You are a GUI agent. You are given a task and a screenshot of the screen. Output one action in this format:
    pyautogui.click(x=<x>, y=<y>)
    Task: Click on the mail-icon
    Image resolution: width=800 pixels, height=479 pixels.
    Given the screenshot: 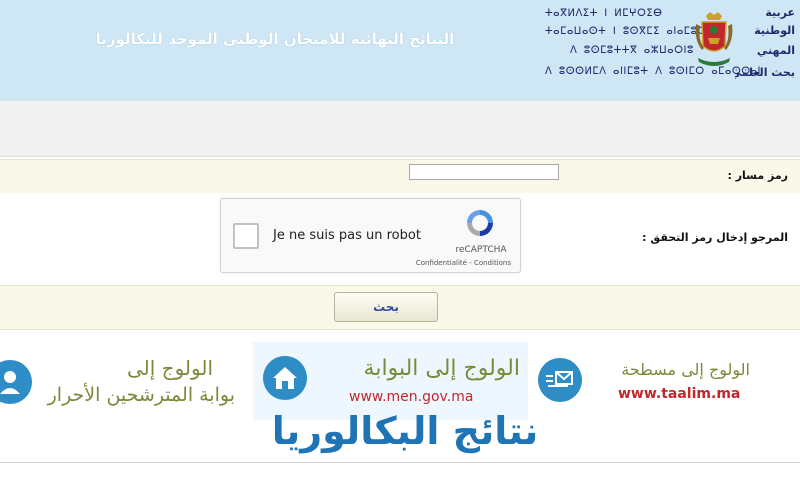 What is the action you would take?
    pyautogui.click(x=560, y=380)
    